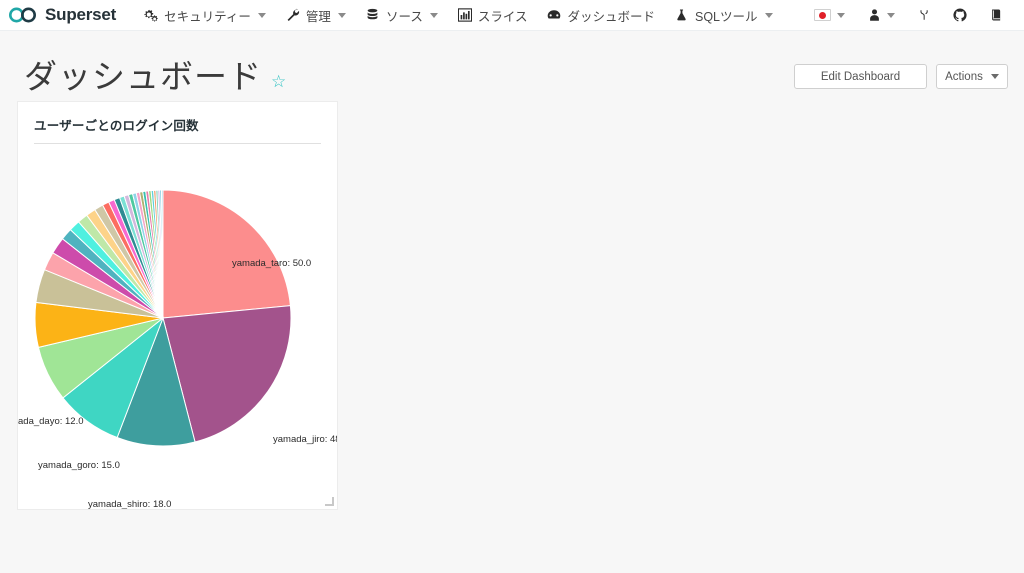  I want to click on header-actions-group: Edit Dashboard Actions, so click(901, 76).